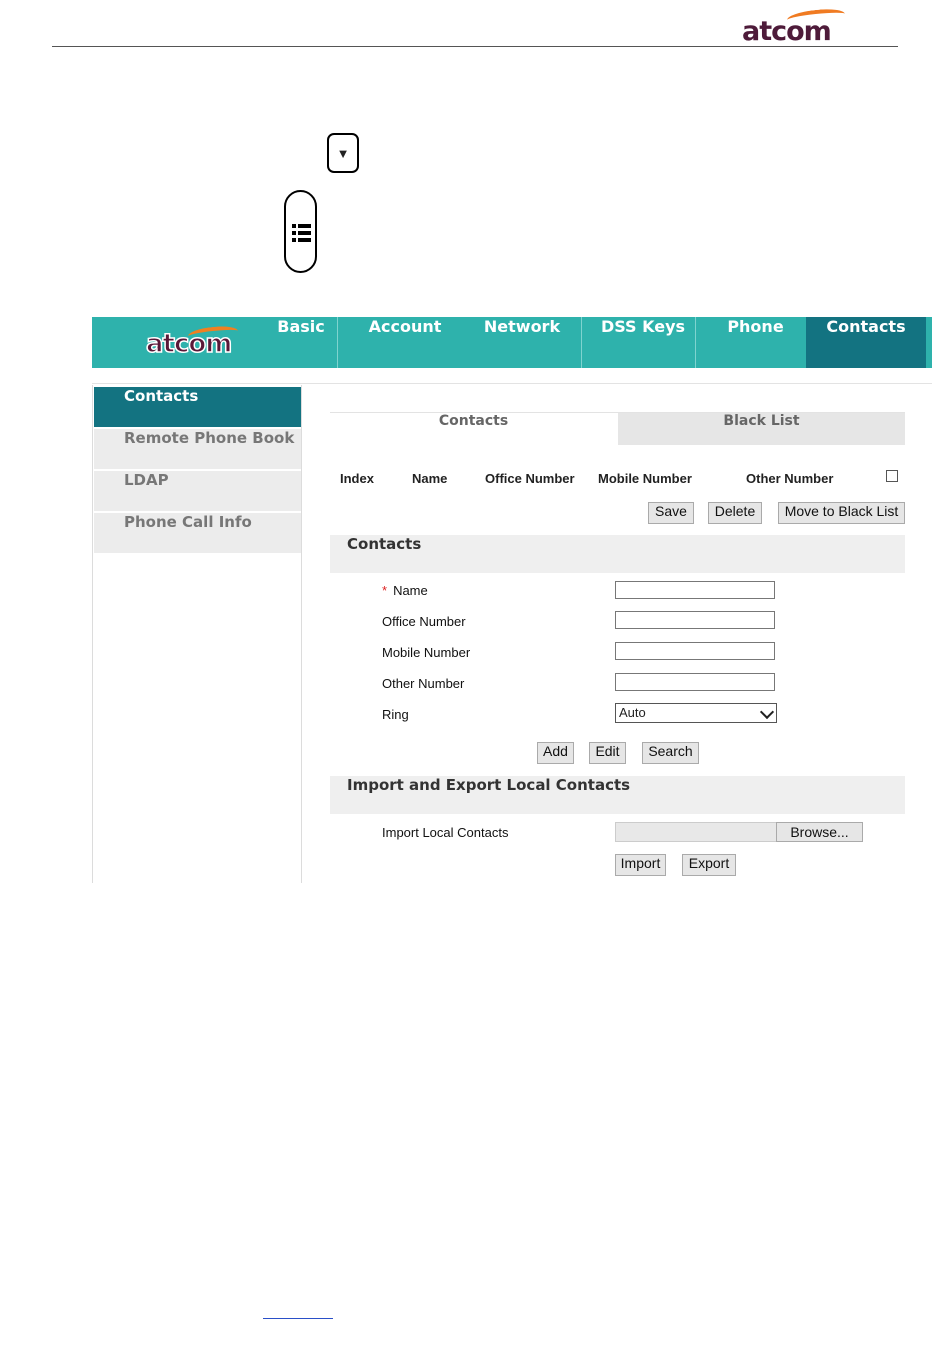 This screenshot has width=950, height=1359. Describe the element at coordinates (695, 590) in the screenshot. I see `name-input` at that location.